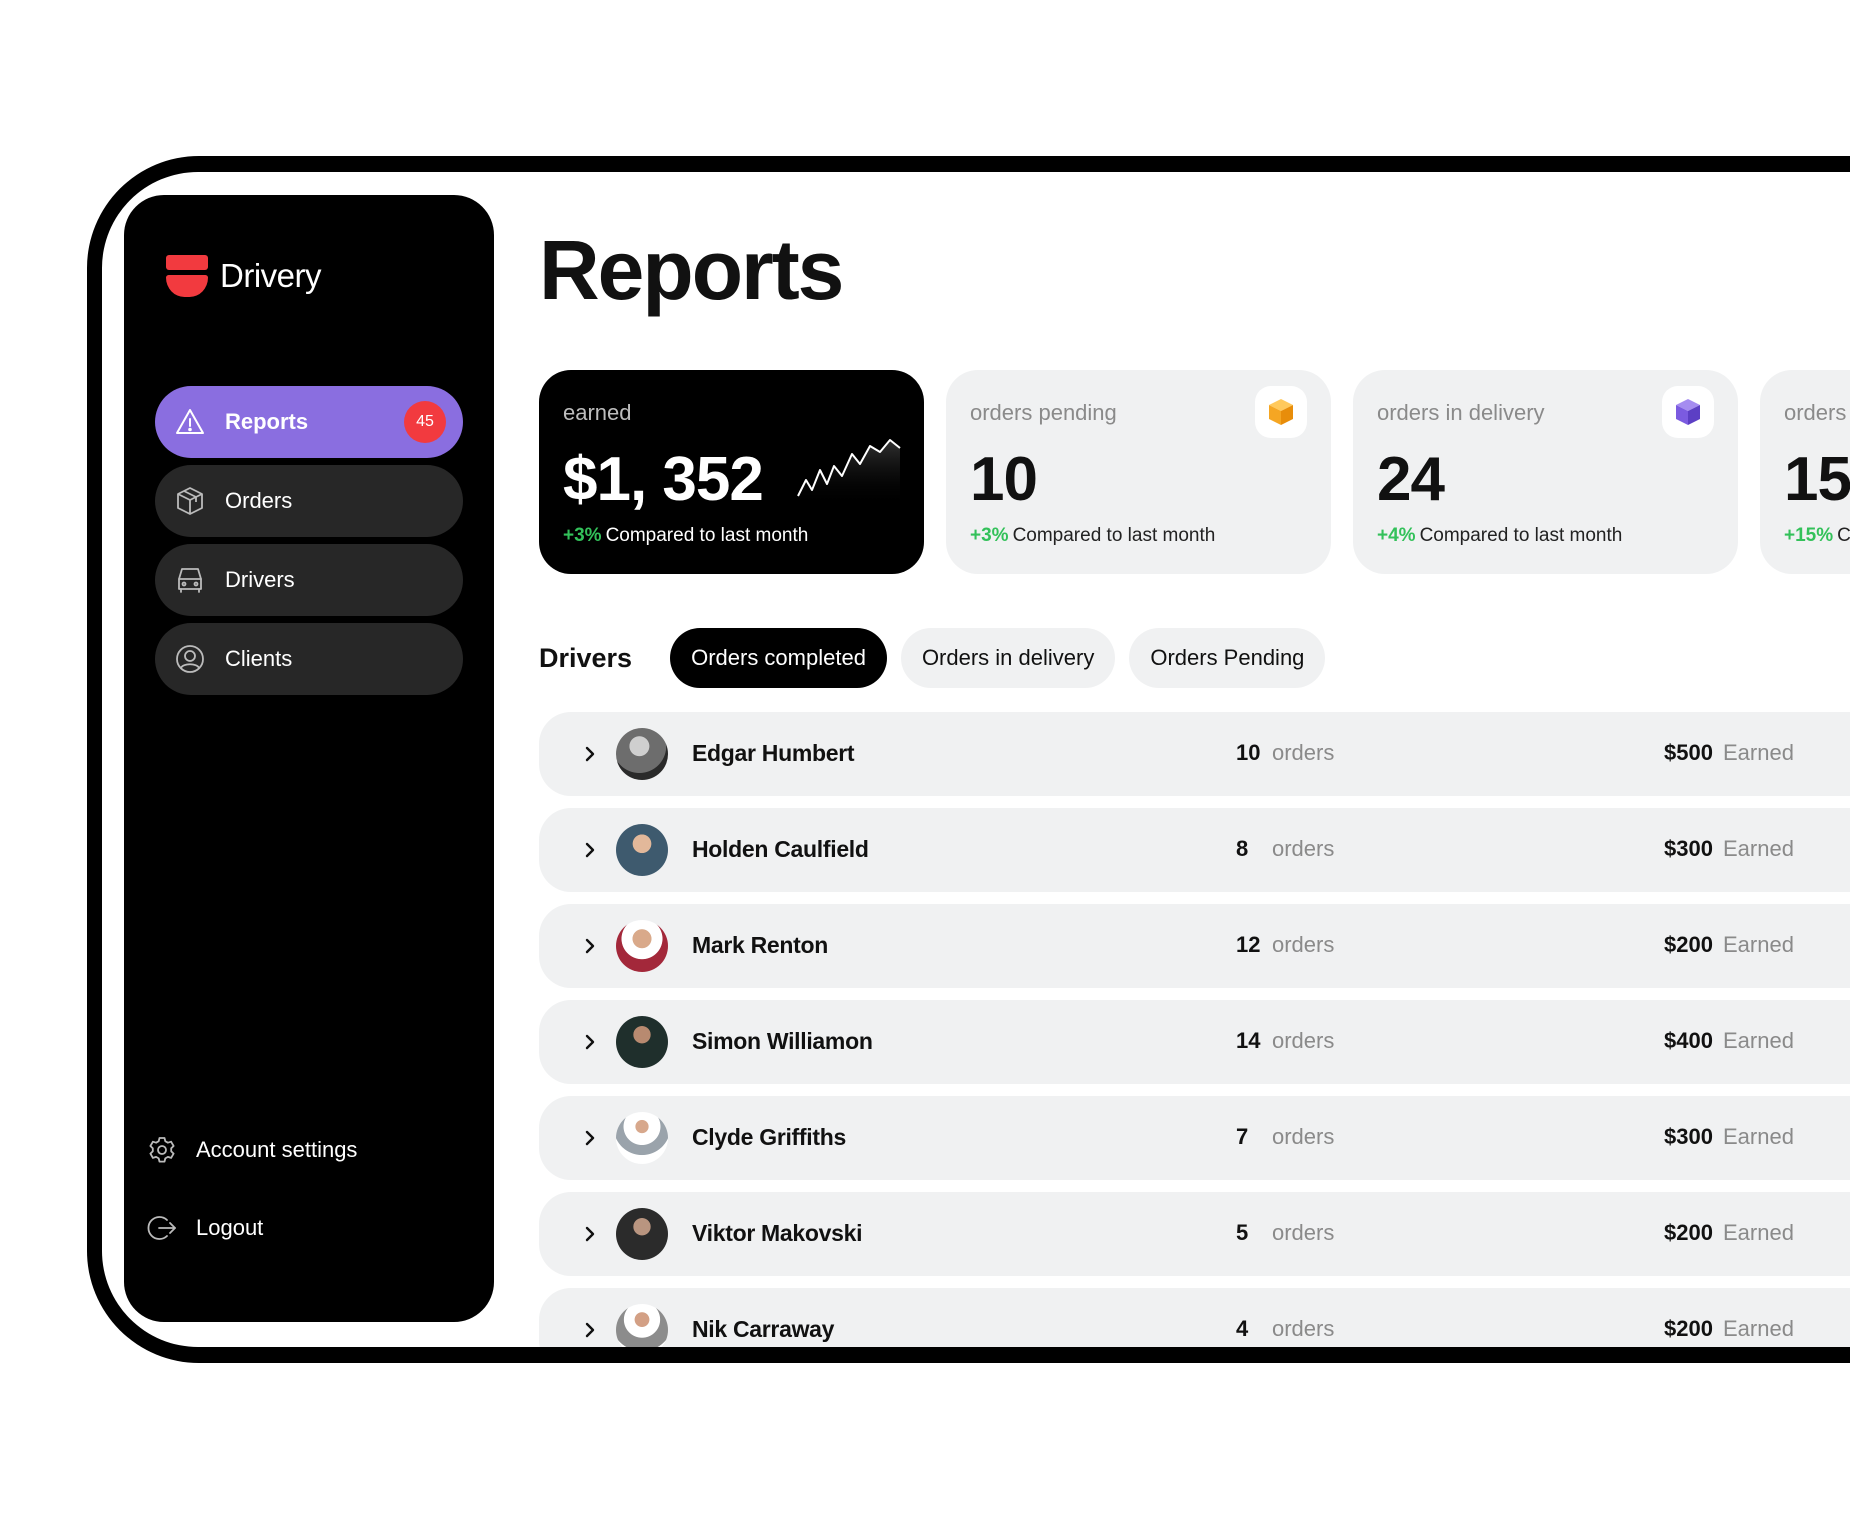  I want to click on logo: Drivery, so click(244, 276).